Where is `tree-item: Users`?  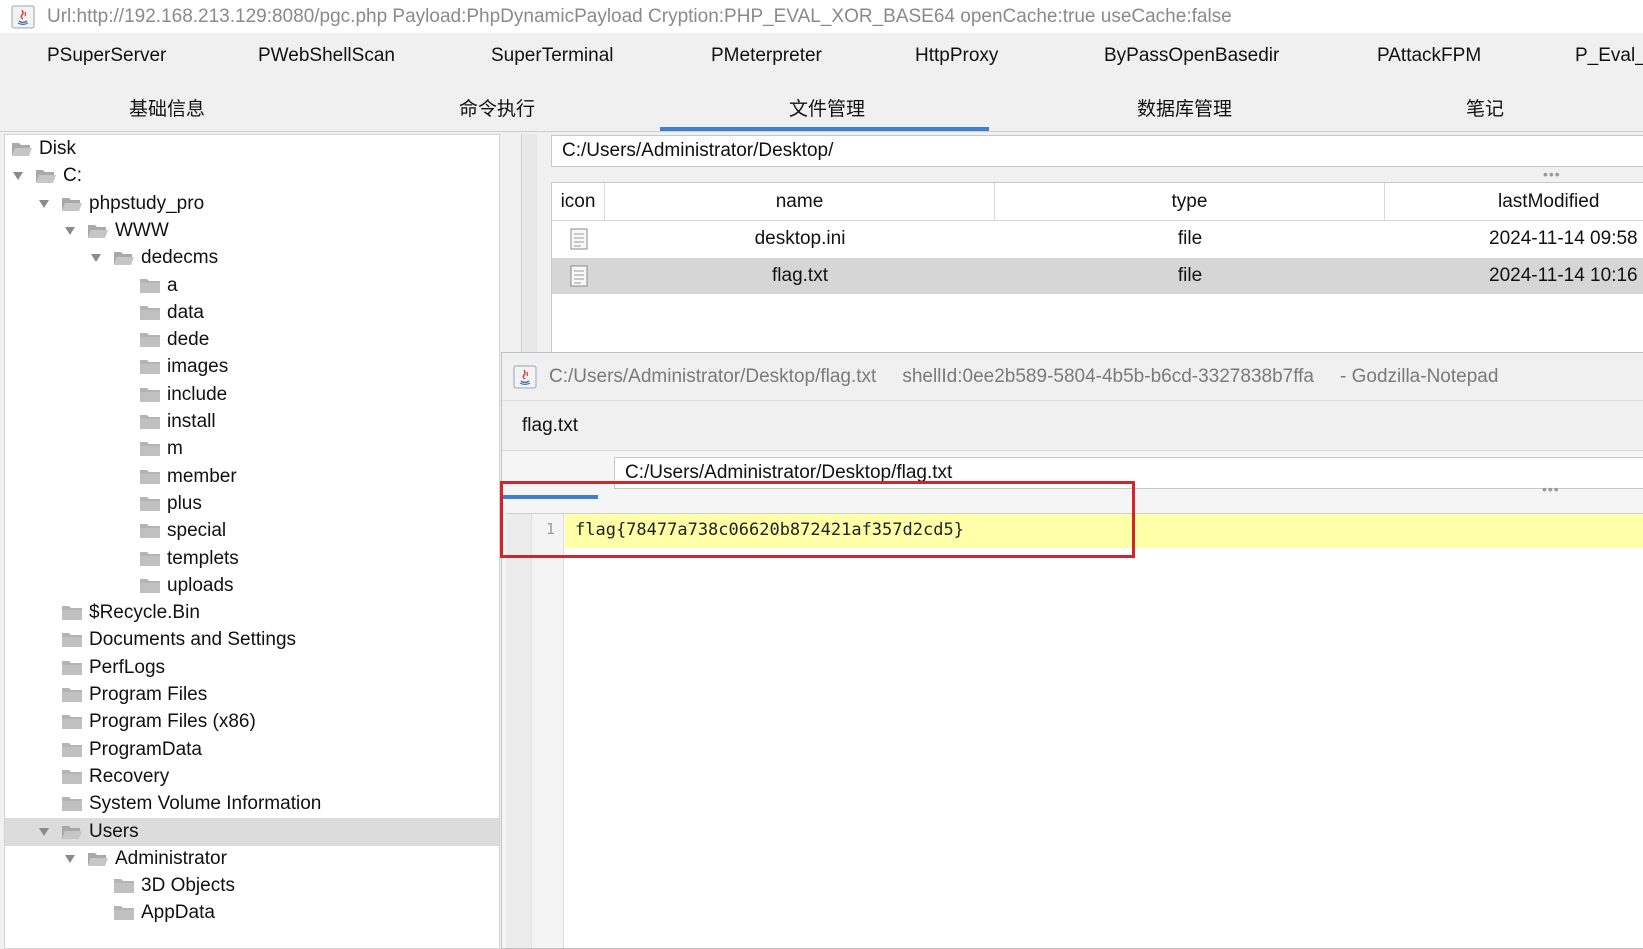 tree-item: Users is located at coordinates (252, 831).